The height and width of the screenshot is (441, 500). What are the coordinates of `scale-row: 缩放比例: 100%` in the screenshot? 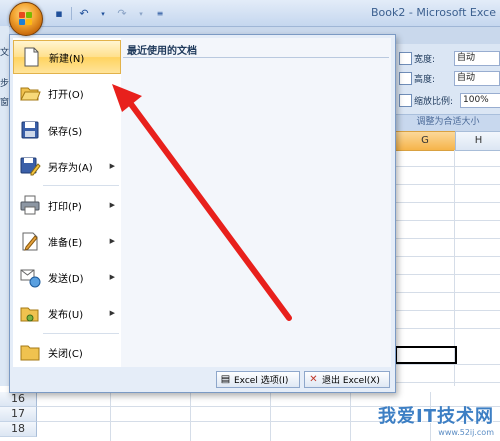 It's located at (449, 100).